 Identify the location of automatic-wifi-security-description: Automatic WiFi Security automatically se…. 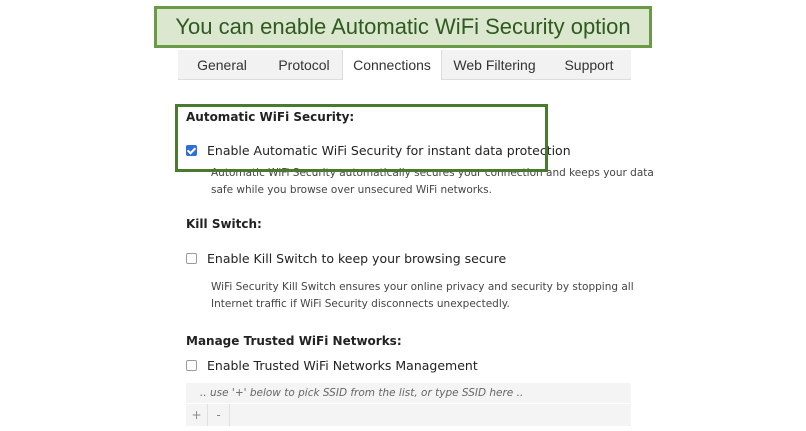
(432, 182).